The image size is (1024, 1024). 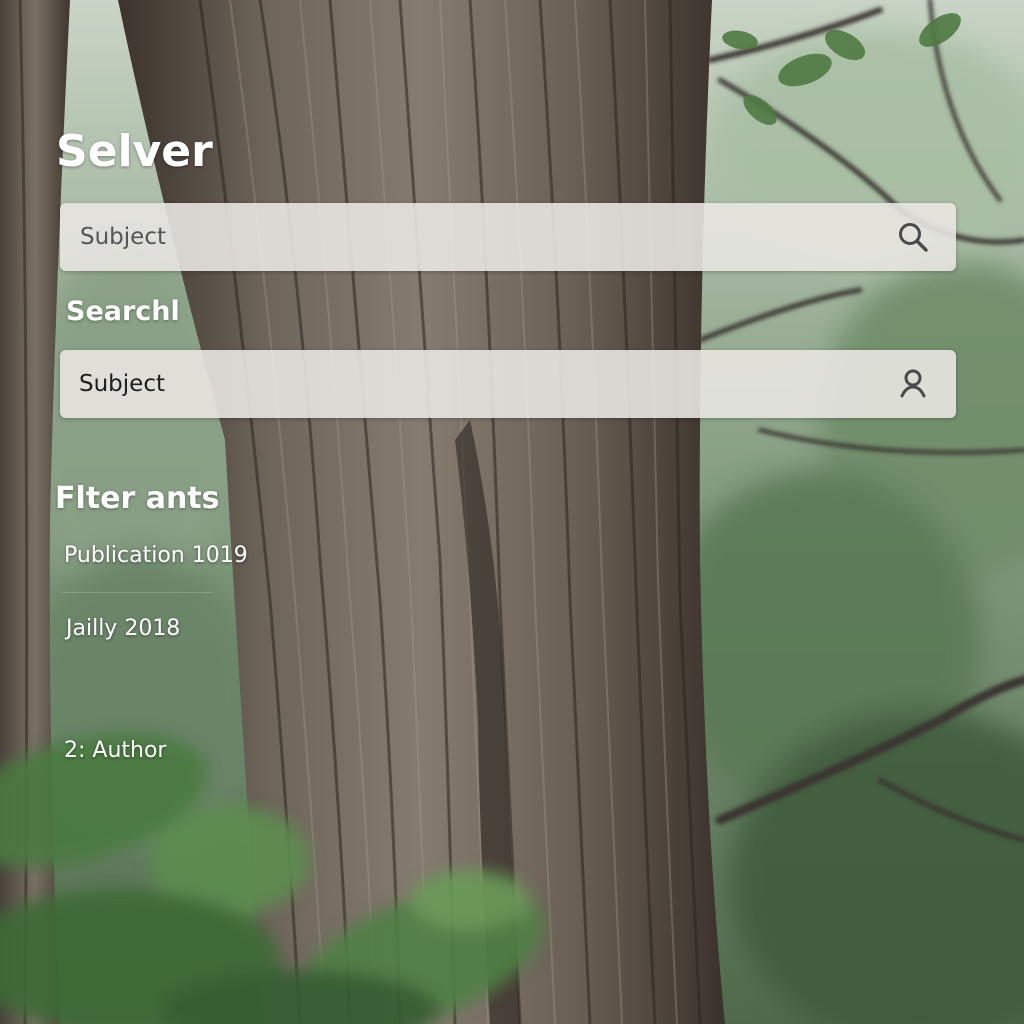 What do you see at coordinates (487, 384) in the screenshot?
I see `secondary-subject-input` at bounding box center [487, 384].